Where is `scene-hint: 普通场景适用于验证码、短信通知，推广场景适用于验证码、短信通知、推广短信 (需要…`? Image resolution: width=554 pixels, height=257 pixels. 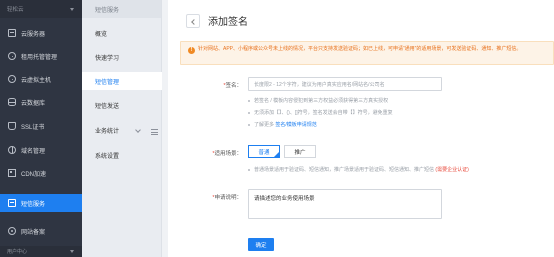
scene-hint: 普通场景适用于验证码、短信通知，推广场景适用于验证码、短信通知、推广短信 (需要… is located at coordinates (358, 169).